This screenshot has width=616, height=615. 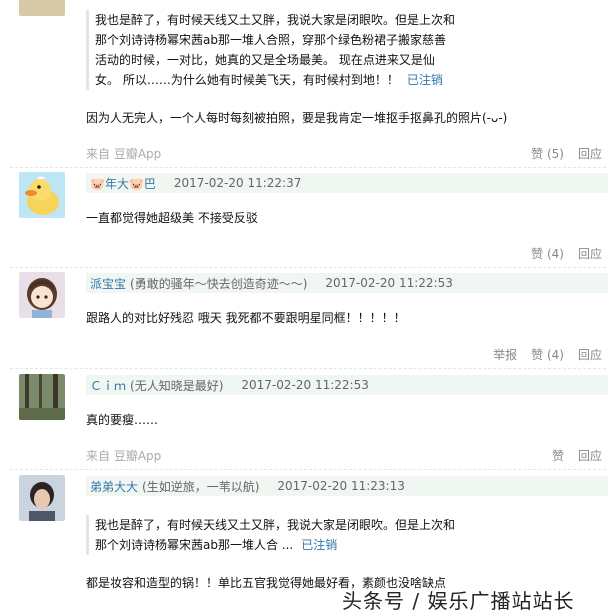 I want to click on comment-text: 一直都觉得她超级美 不接受反驳, so click(x=172, y=218).